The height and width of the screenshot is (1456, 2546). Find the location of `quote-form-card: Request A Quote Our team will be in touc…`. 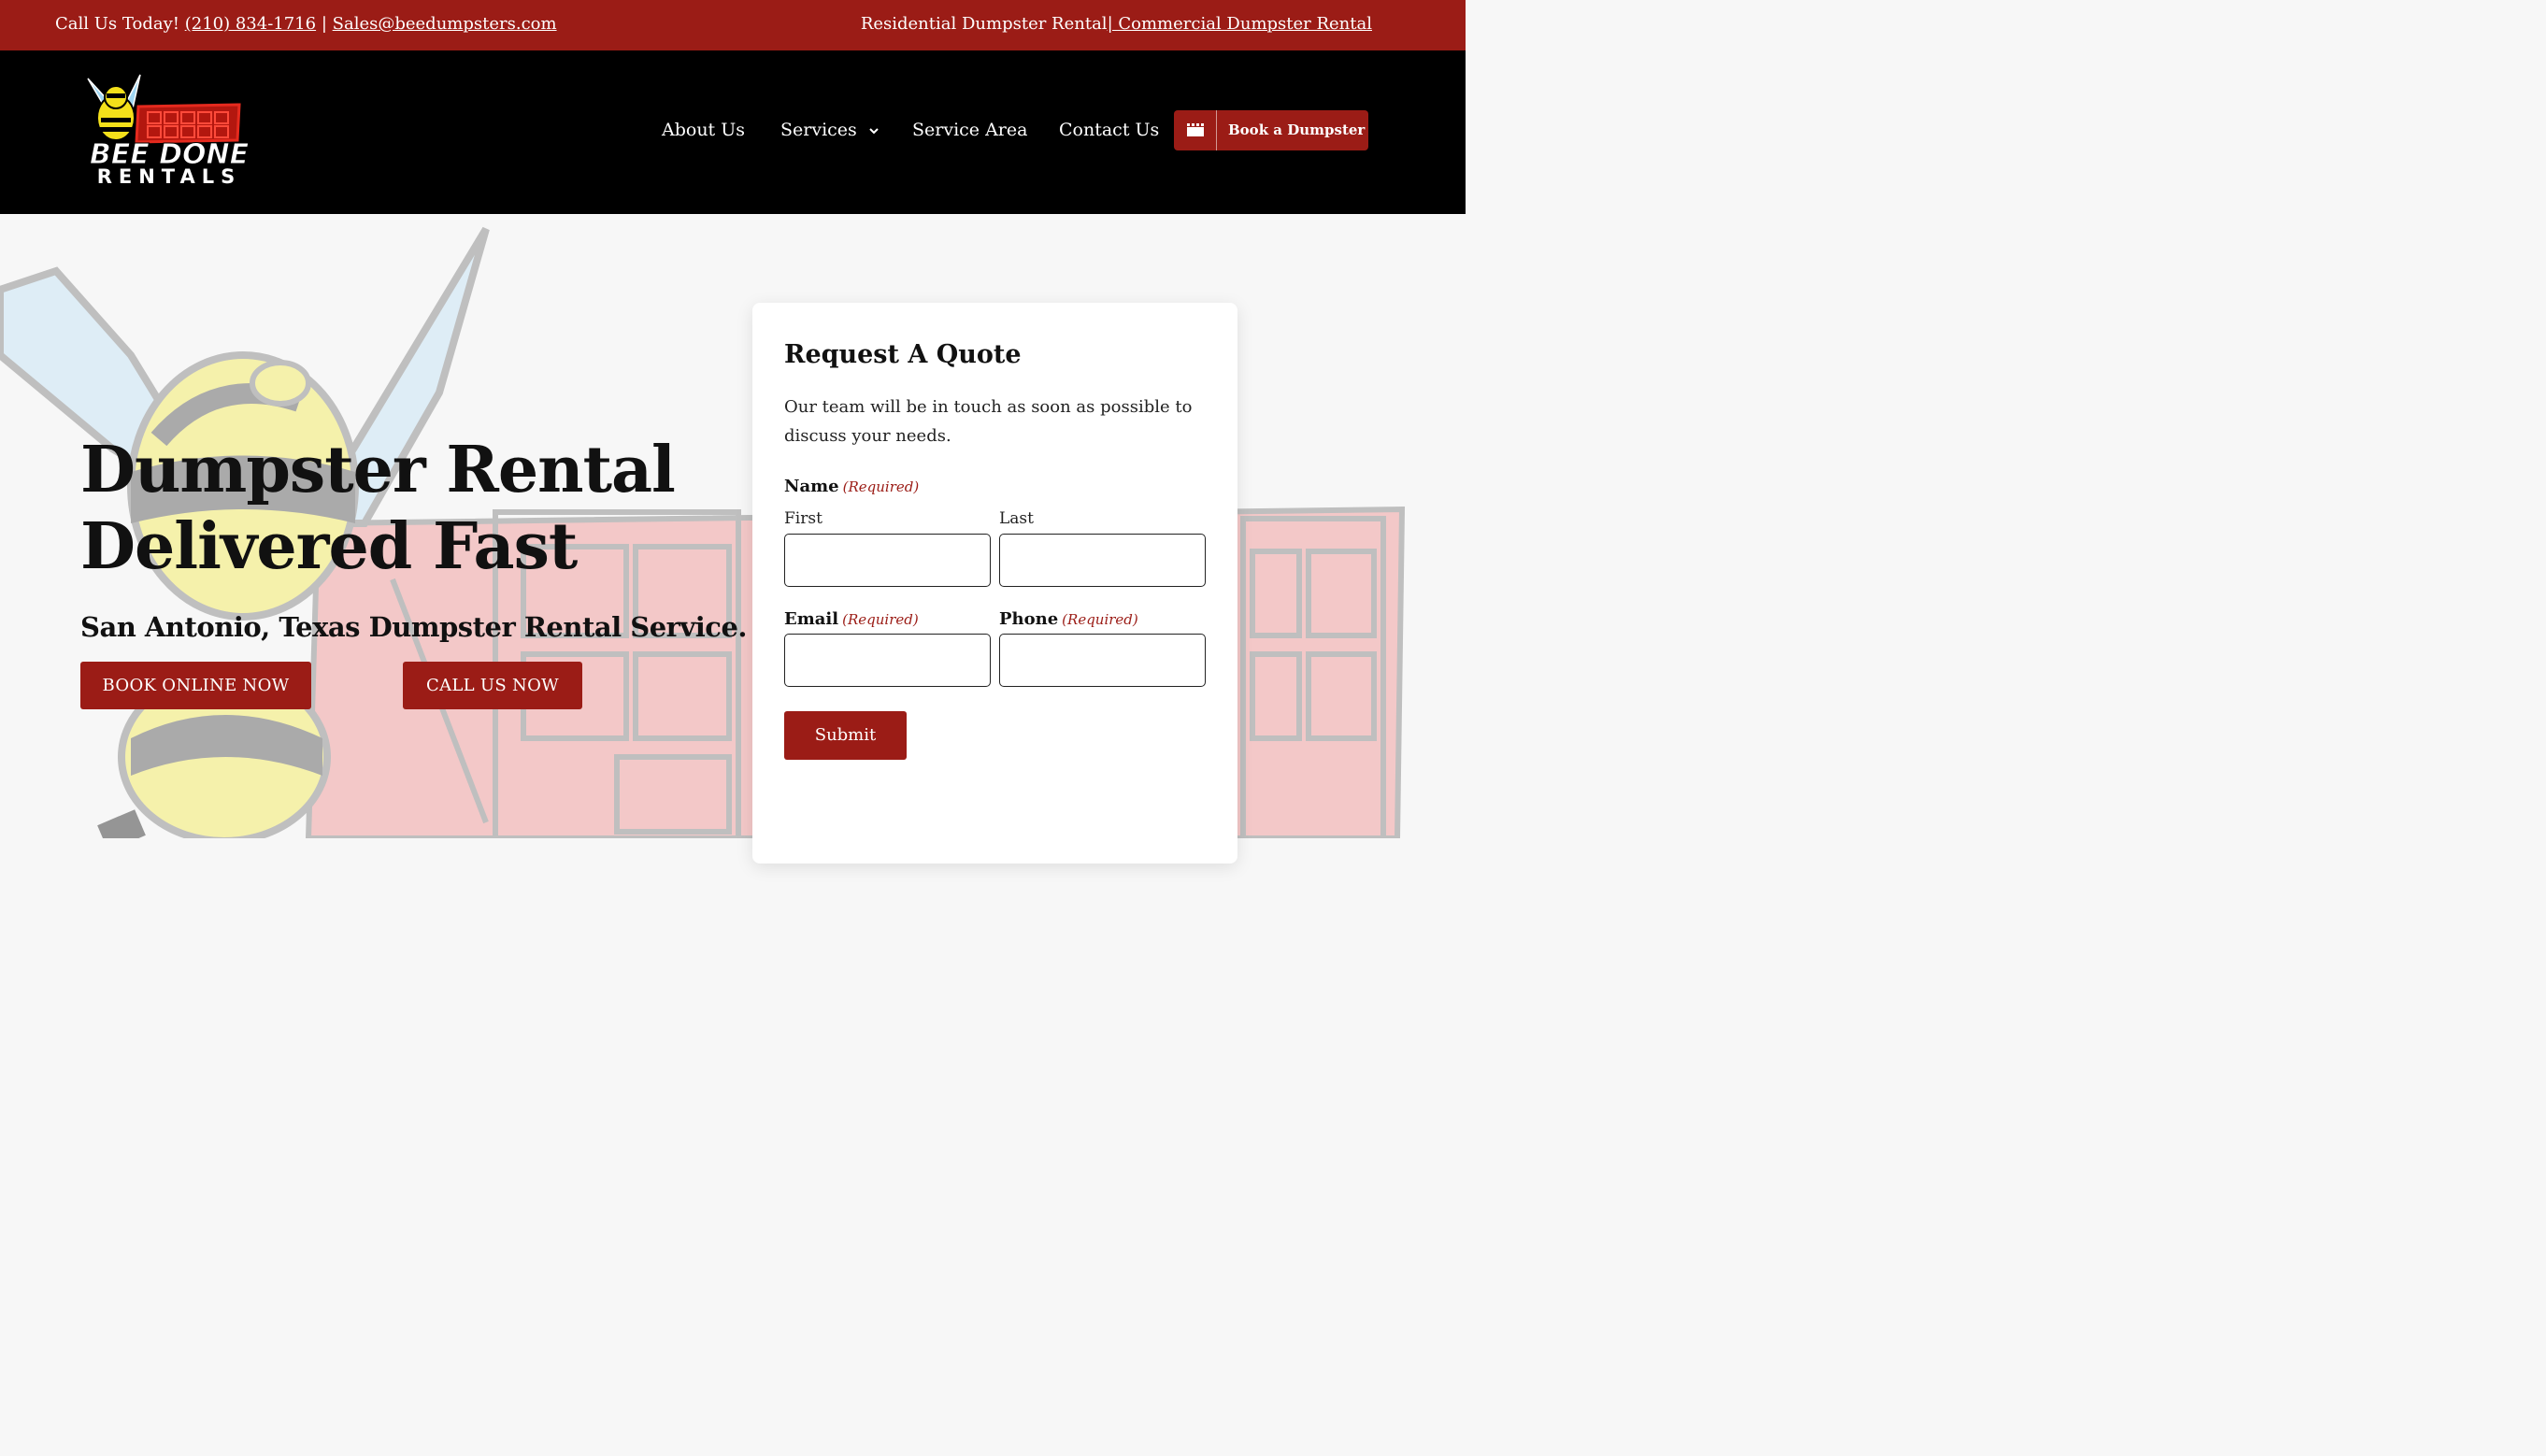

quote-form-card: Request A Quote Our team will be in touc… is located at coordinates (995, 583).